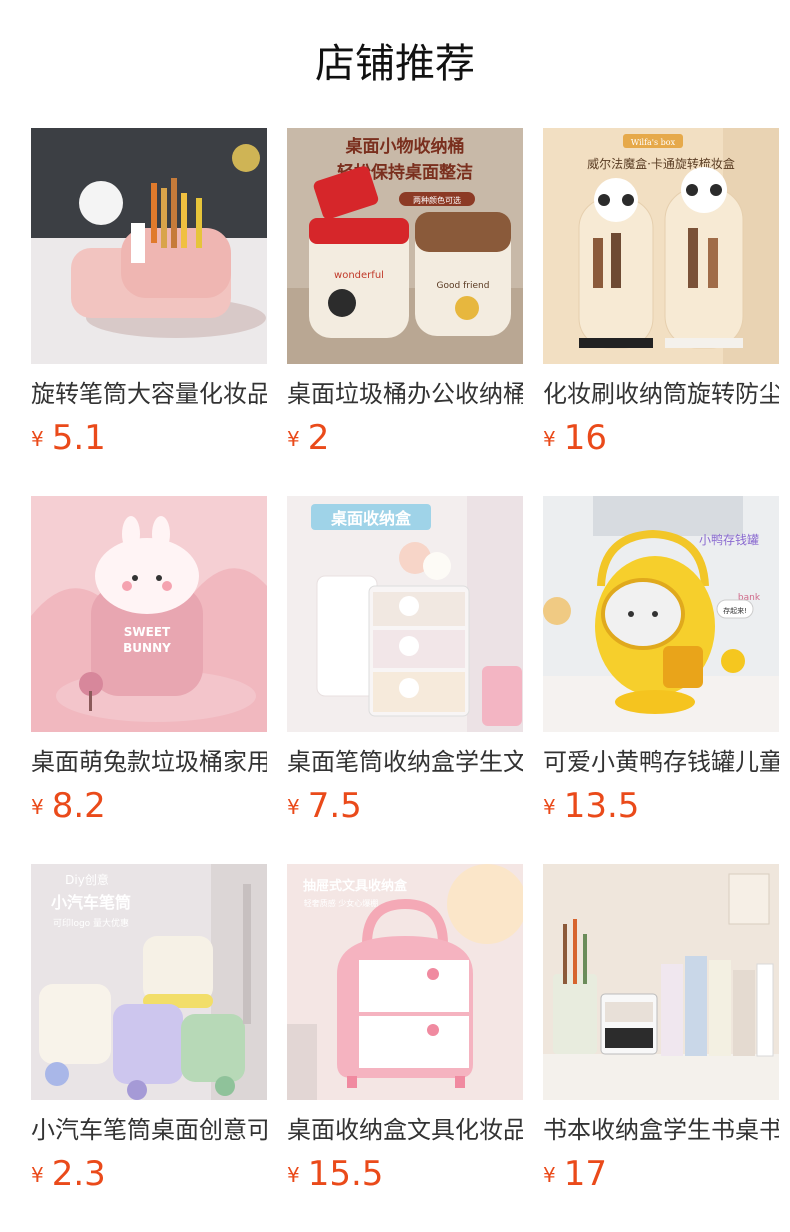 The height and width of the screenshot is (1232, 790). I want to click on product-image: 小鸭存钱罐 bank 存起来!, so click(661, 614).